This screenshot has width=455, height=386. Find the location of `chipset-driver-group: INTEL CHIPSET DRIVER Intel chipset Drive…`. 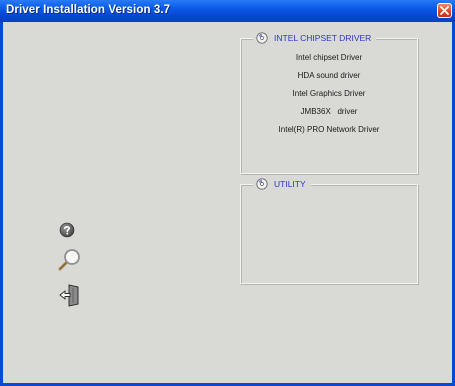

chipset-driver-group: INTEL CHIPSET DRIVER Intel chipset Drive… is located at coordinates (329, 102).